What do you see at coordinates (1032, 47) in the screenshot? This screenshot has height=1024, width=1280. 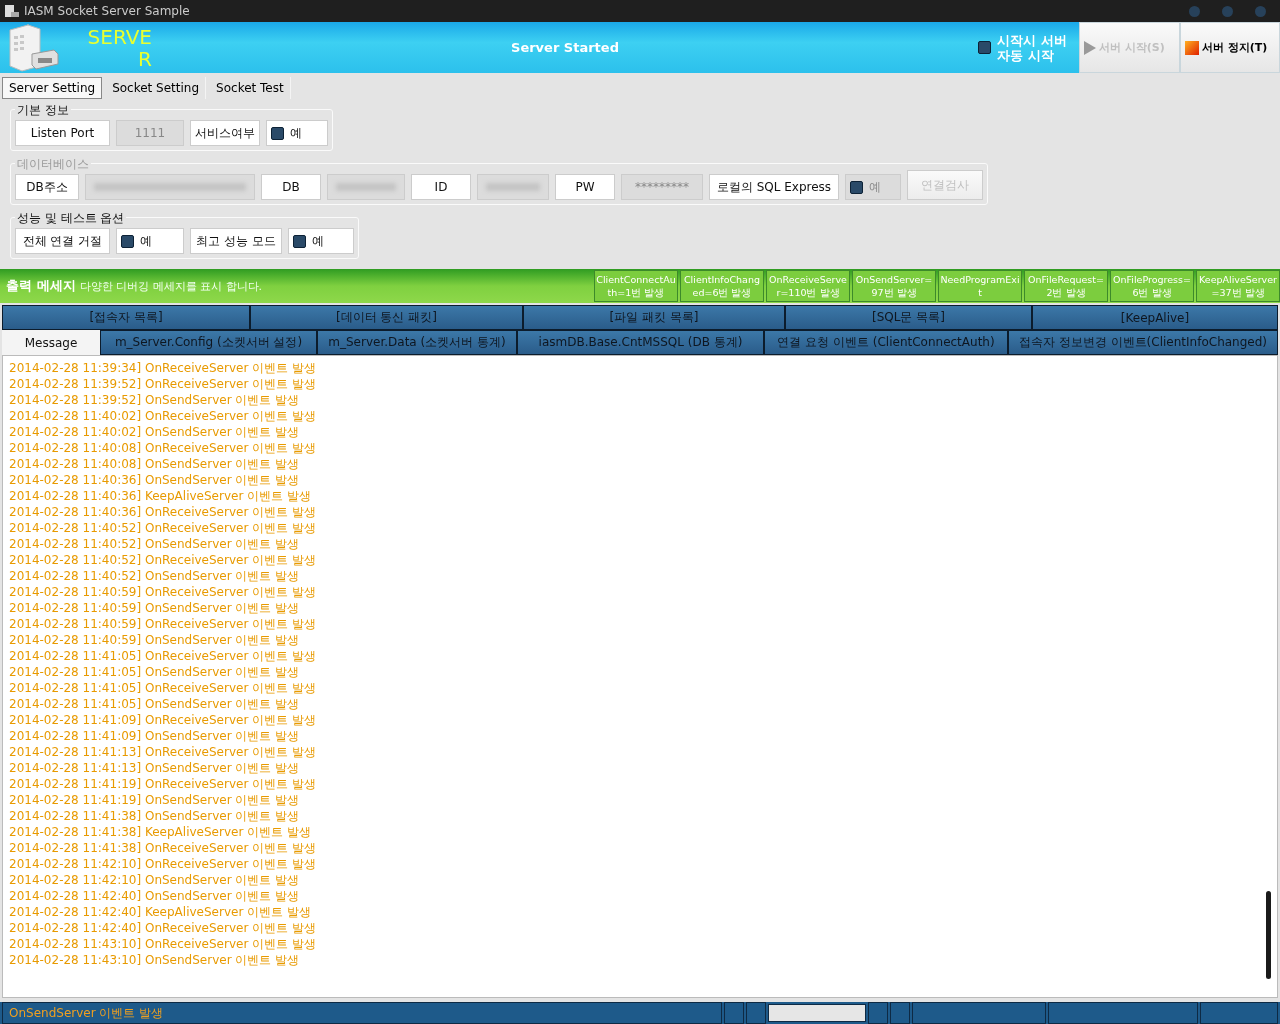 I see `checkbox-label: 시작시 서버 자동 시작` at bounding box center [1032, 47].